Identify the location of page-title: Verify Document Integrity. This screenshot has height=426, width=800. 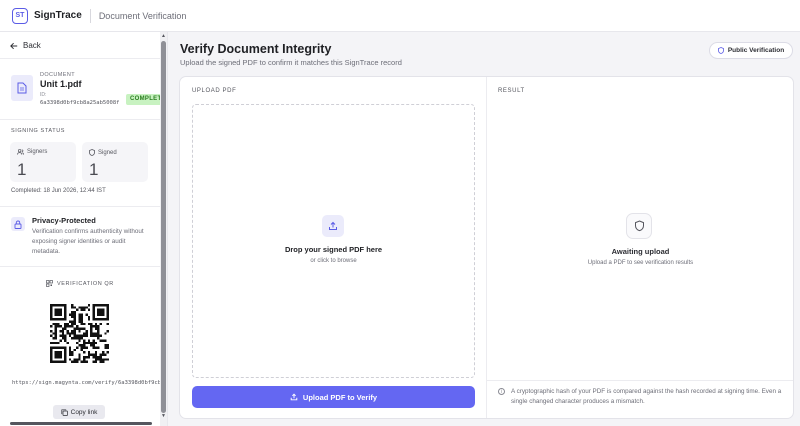
(256, 49).